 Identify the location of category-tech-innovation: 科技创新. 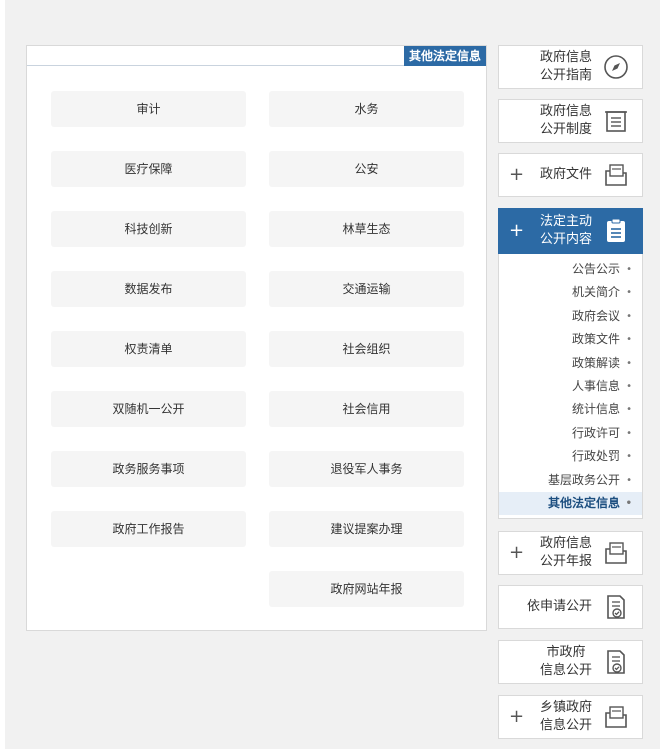
(148, 229).